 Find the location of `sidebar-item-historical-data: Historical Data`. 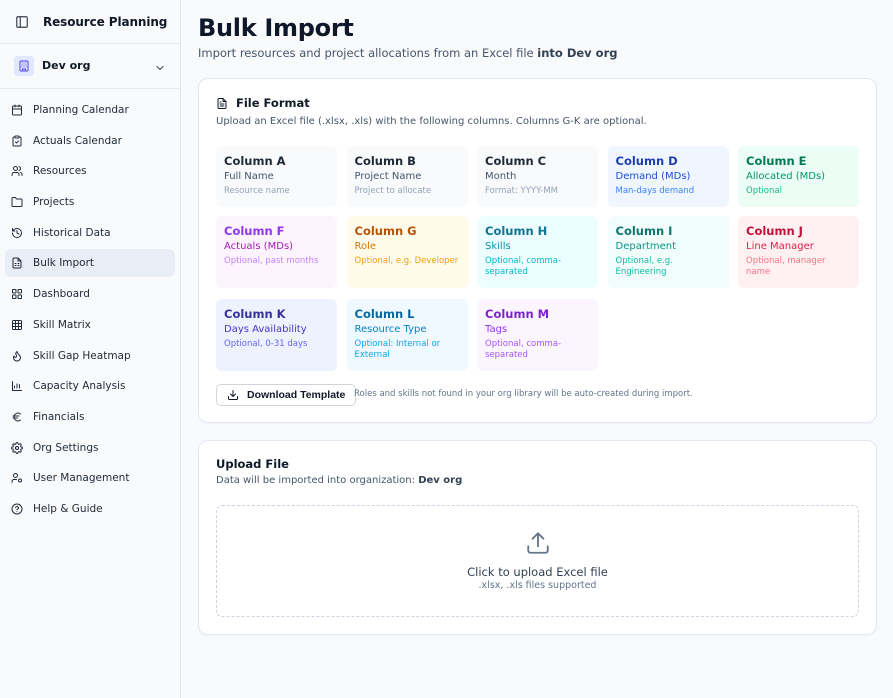

sidebar-item-historical-data: Historical Data is located at coordinates (90, 233).